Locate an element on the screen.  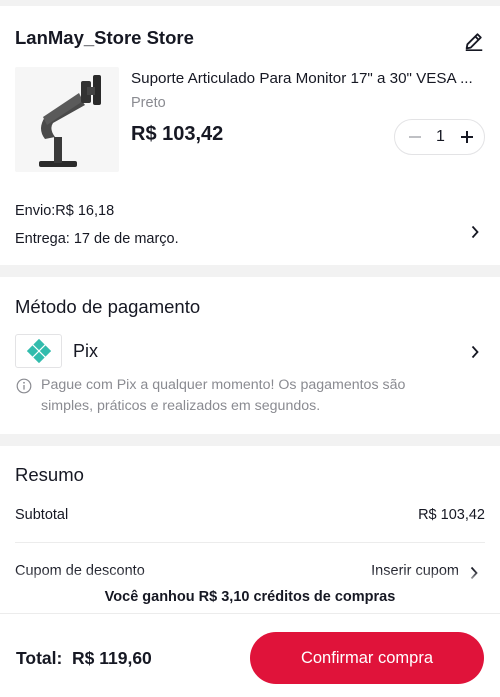
store-name: LanMay_Store Store is located at coordinates (104, 38).